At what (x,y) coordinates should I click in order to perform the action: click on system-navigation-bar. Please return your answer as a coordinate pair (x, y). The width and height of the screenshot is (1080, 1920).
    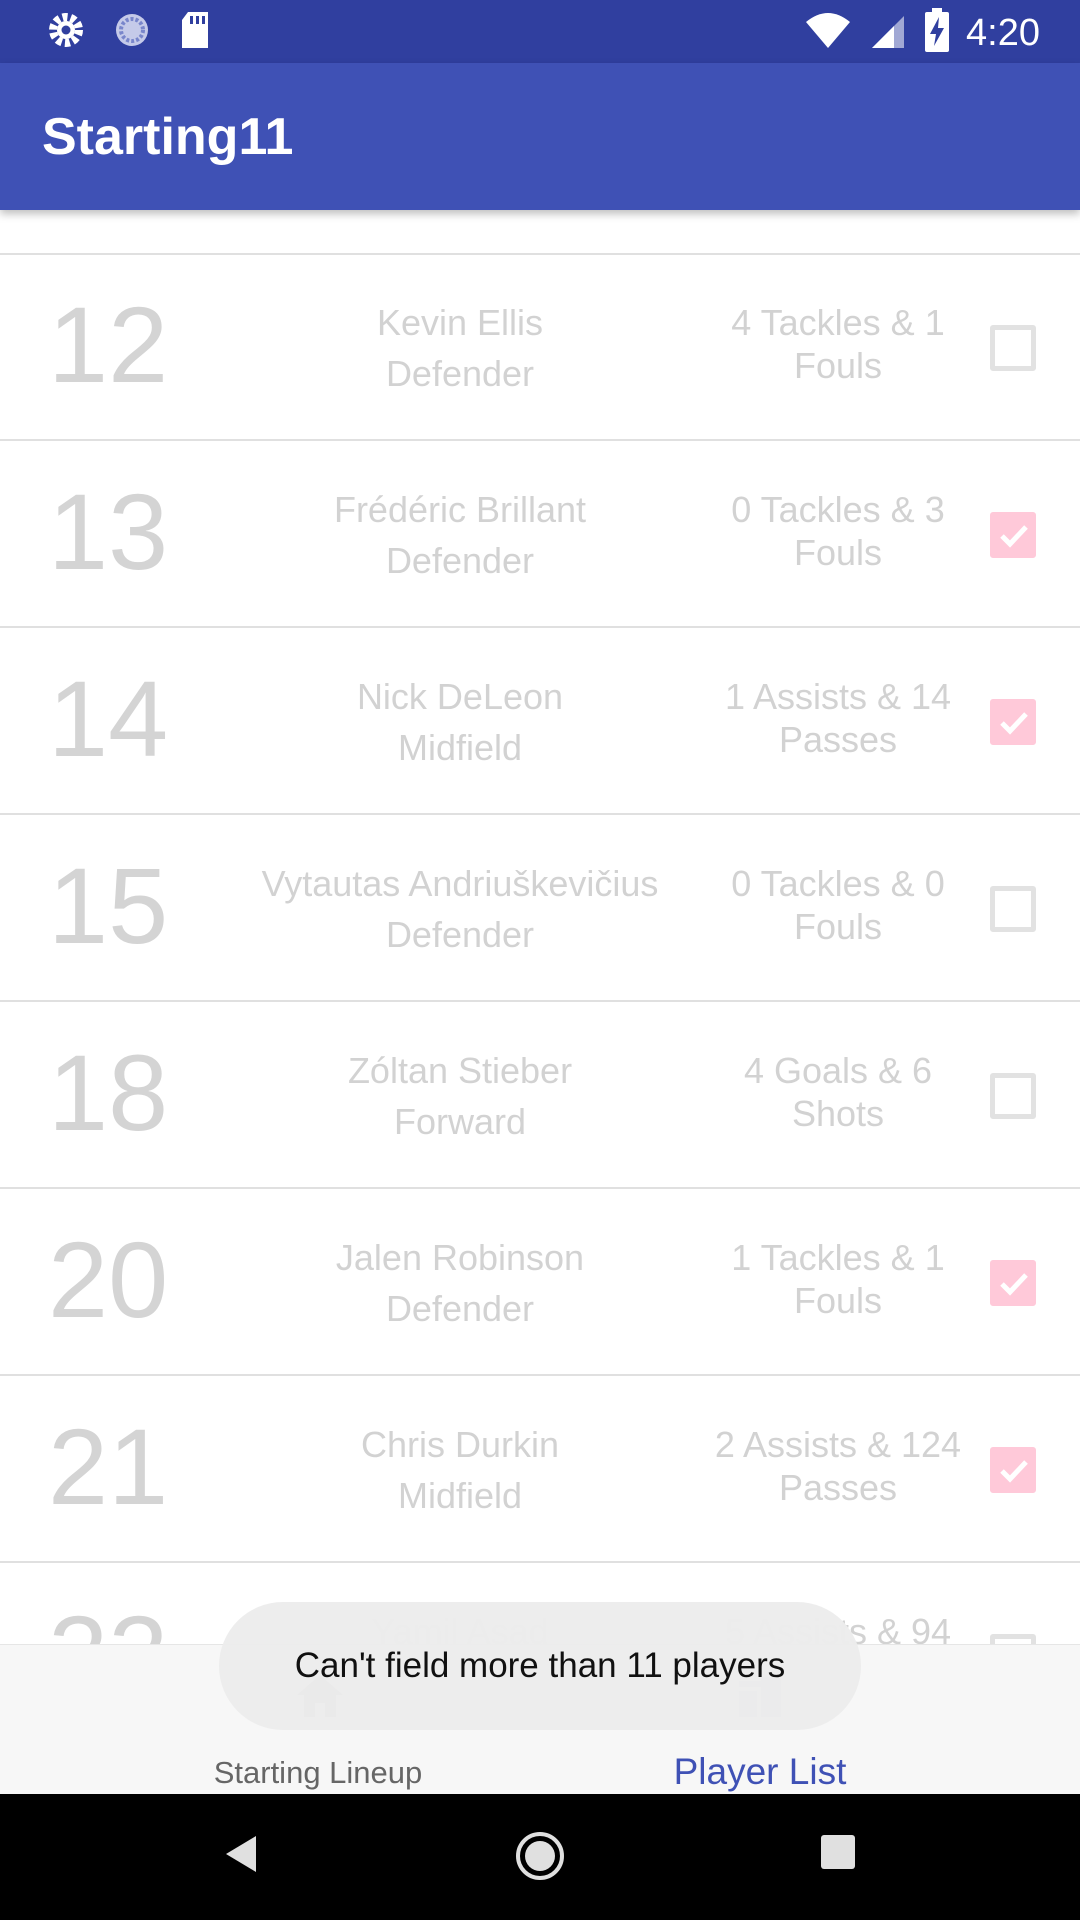
    Looking at the image, I should click on (540, 1857).